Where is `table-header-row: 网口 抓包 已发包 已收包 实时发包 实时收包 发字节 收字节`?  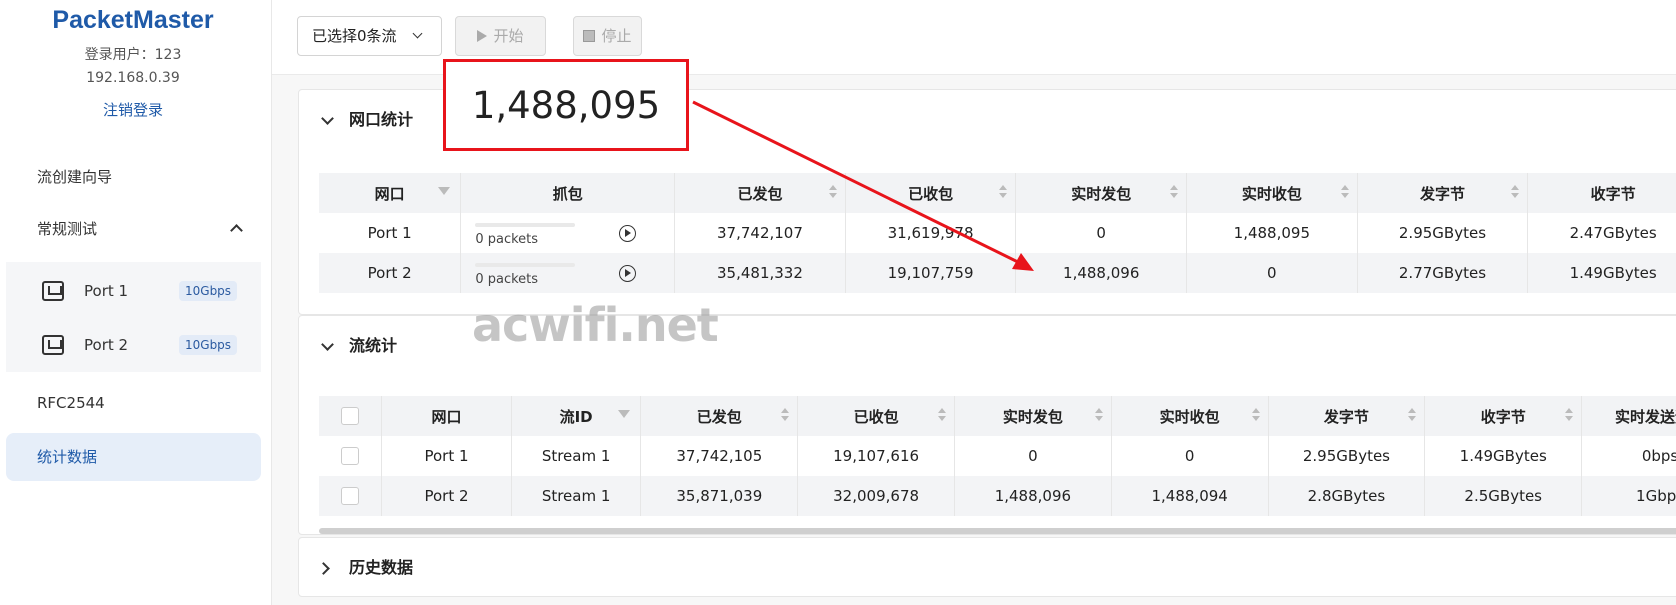
table-header-row: 网口 抓包 已发包 已收包 实时发包 实时收包 发字节 收字节 is located at coordinates (997, 193).